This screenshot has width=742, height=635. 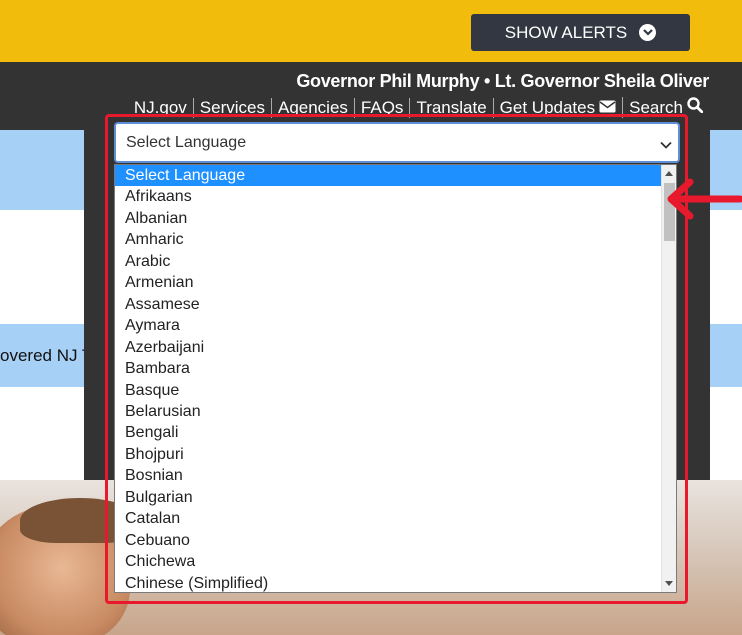 I want to click on alert-bar: SHOW ALERTS, so click(x=371, y=31).